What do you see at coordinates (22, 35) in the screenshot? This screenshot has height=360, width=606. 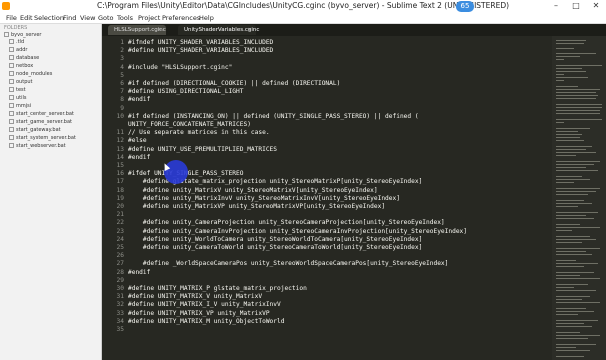 I see `folder-root: byvo_server` at bounding box center [22, 35].